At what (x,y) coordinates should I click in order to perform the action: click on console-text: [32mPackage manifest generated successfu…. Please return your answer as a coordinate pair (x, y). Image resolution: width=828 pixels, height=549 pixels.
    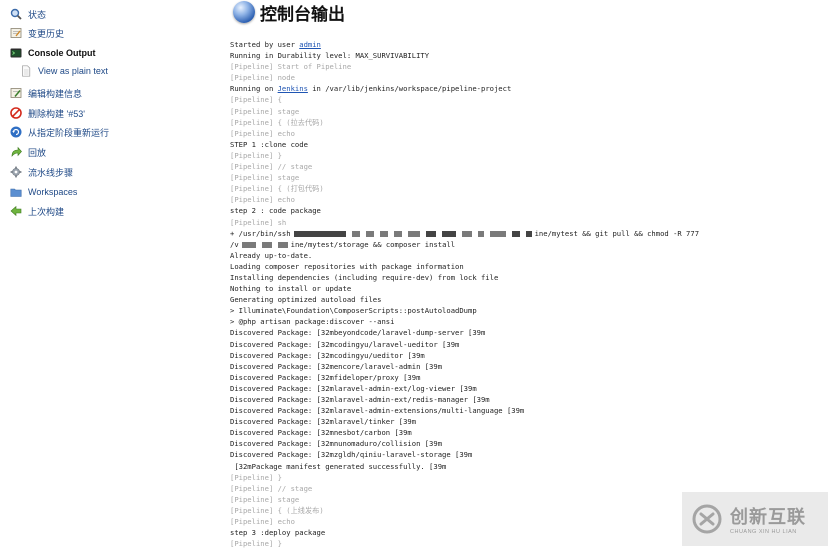
    Looking at the image, I should click on (338, 466).